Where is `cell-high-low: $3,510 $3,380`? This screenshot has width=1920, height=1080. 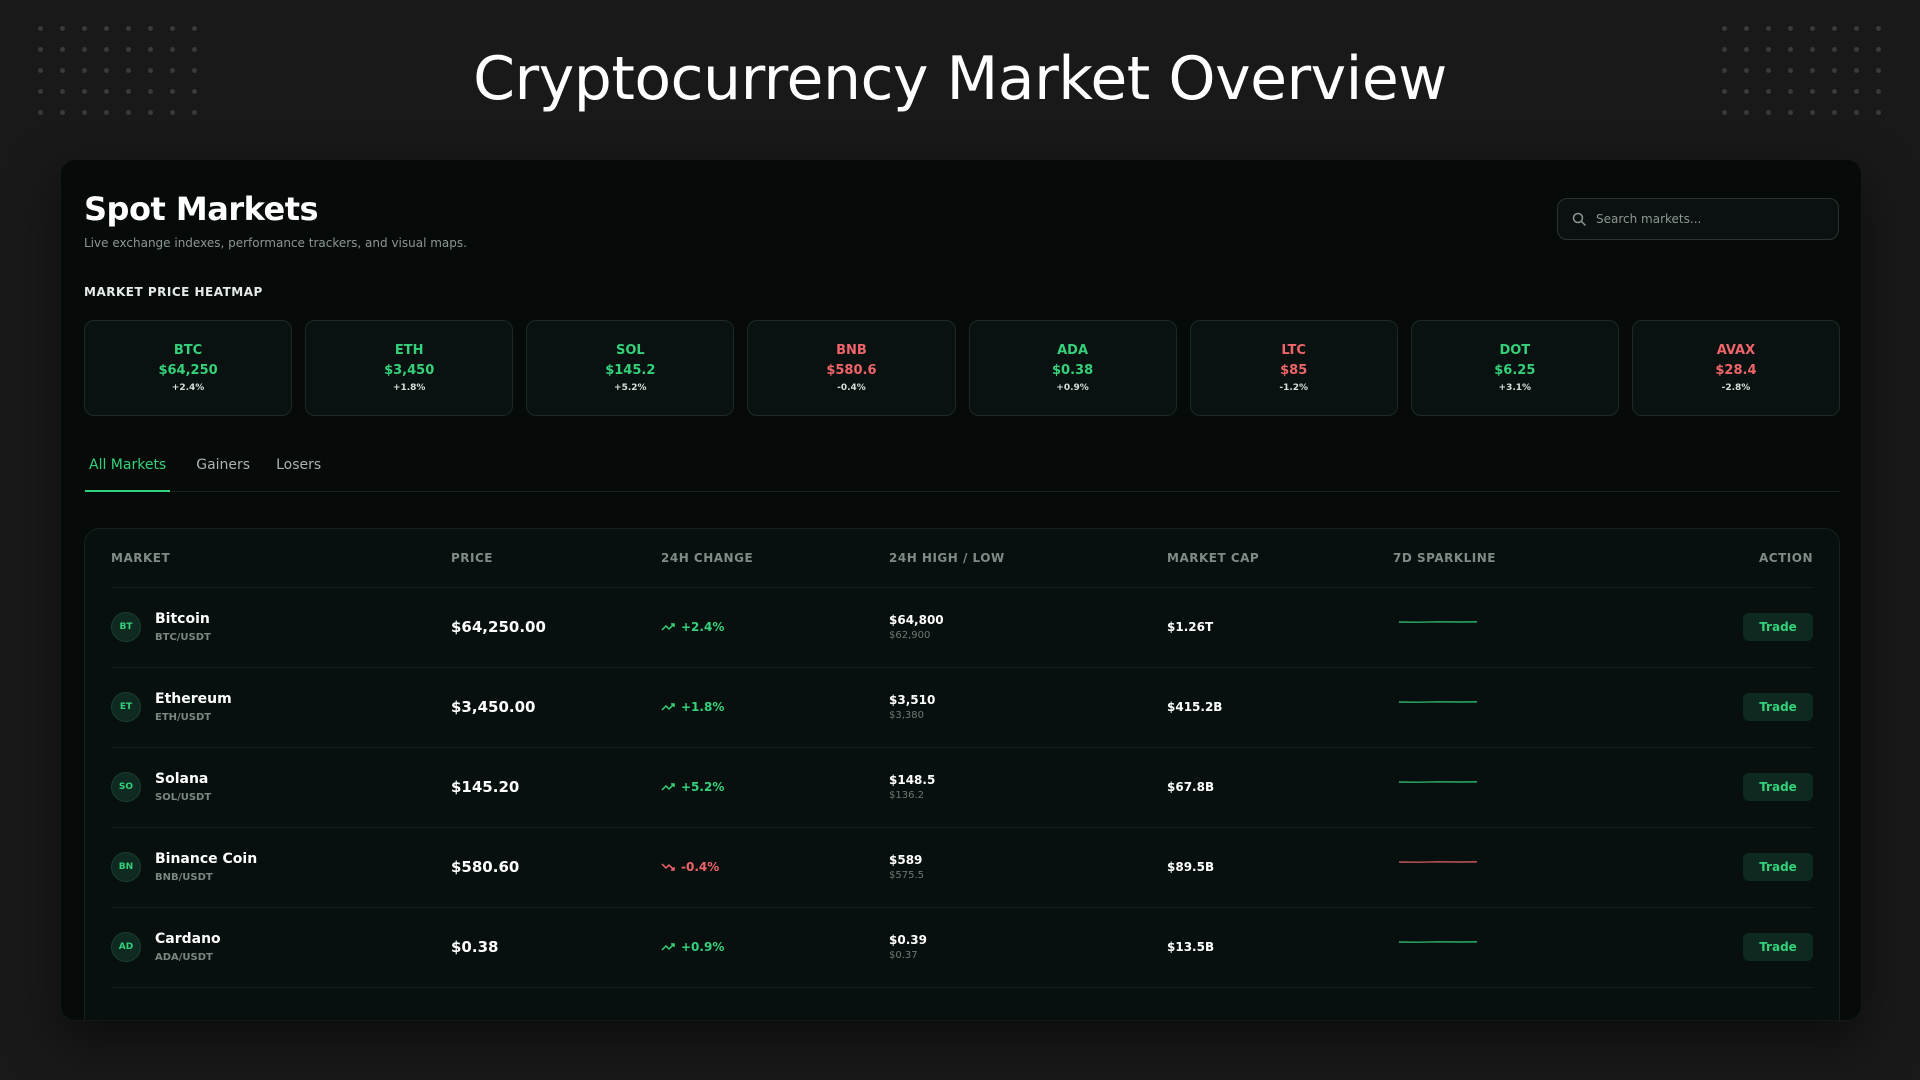 cell-high-low: $3,510 $3,380 is located at coordinates (1028, 707).